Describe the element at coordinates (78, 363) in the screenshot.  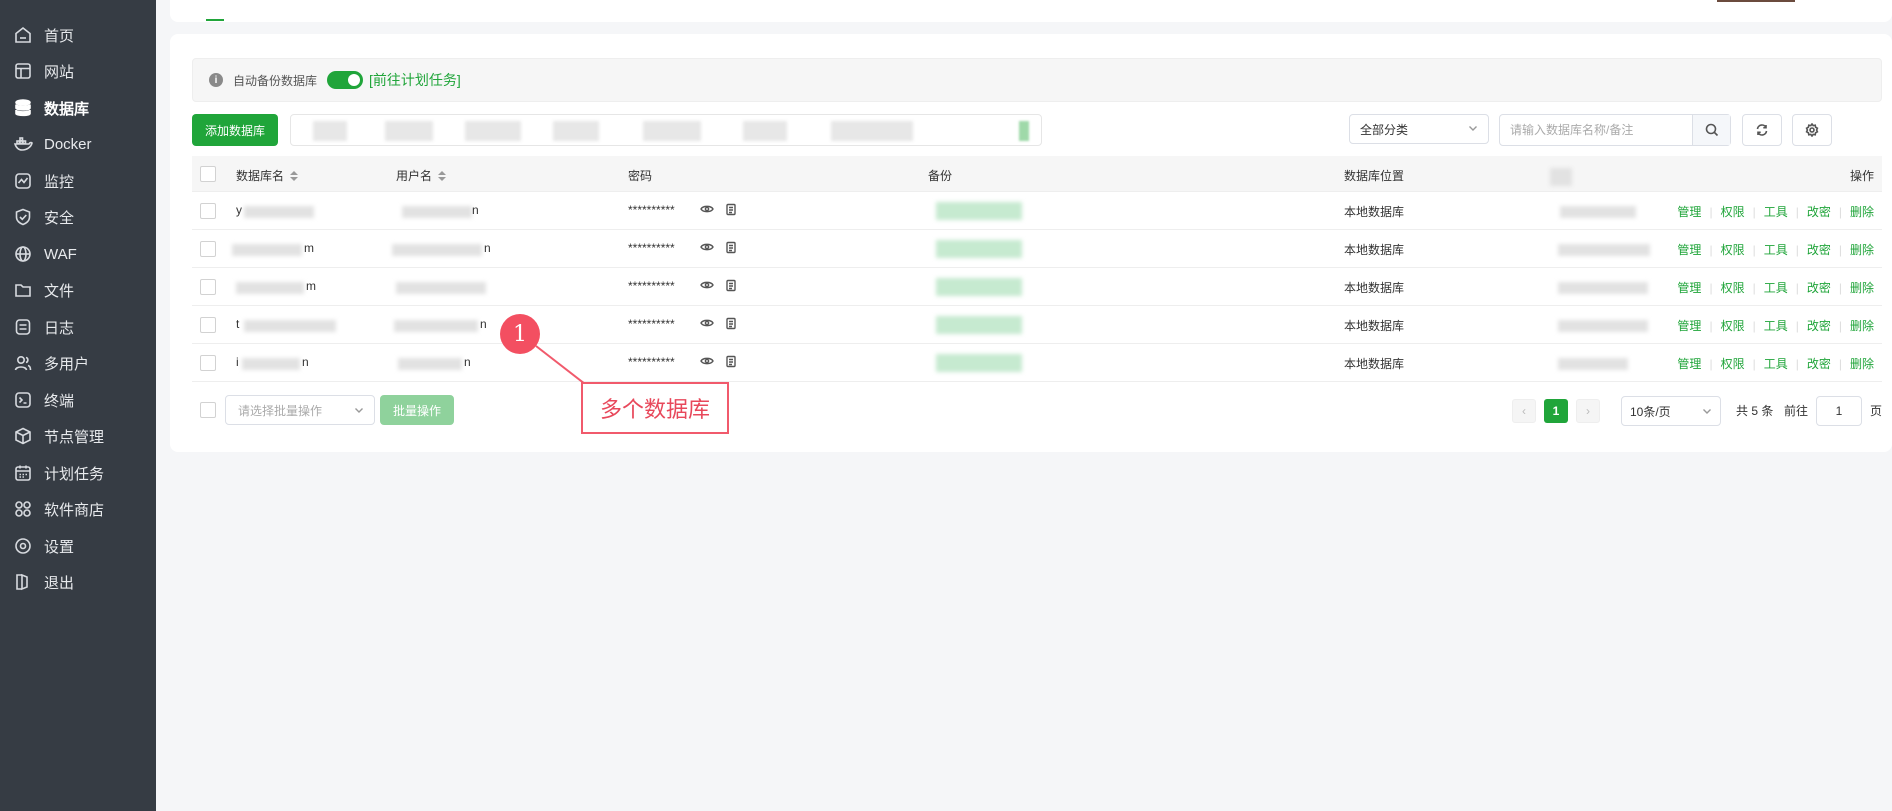
I see `sidebar-item-users: 多用户` at that location.